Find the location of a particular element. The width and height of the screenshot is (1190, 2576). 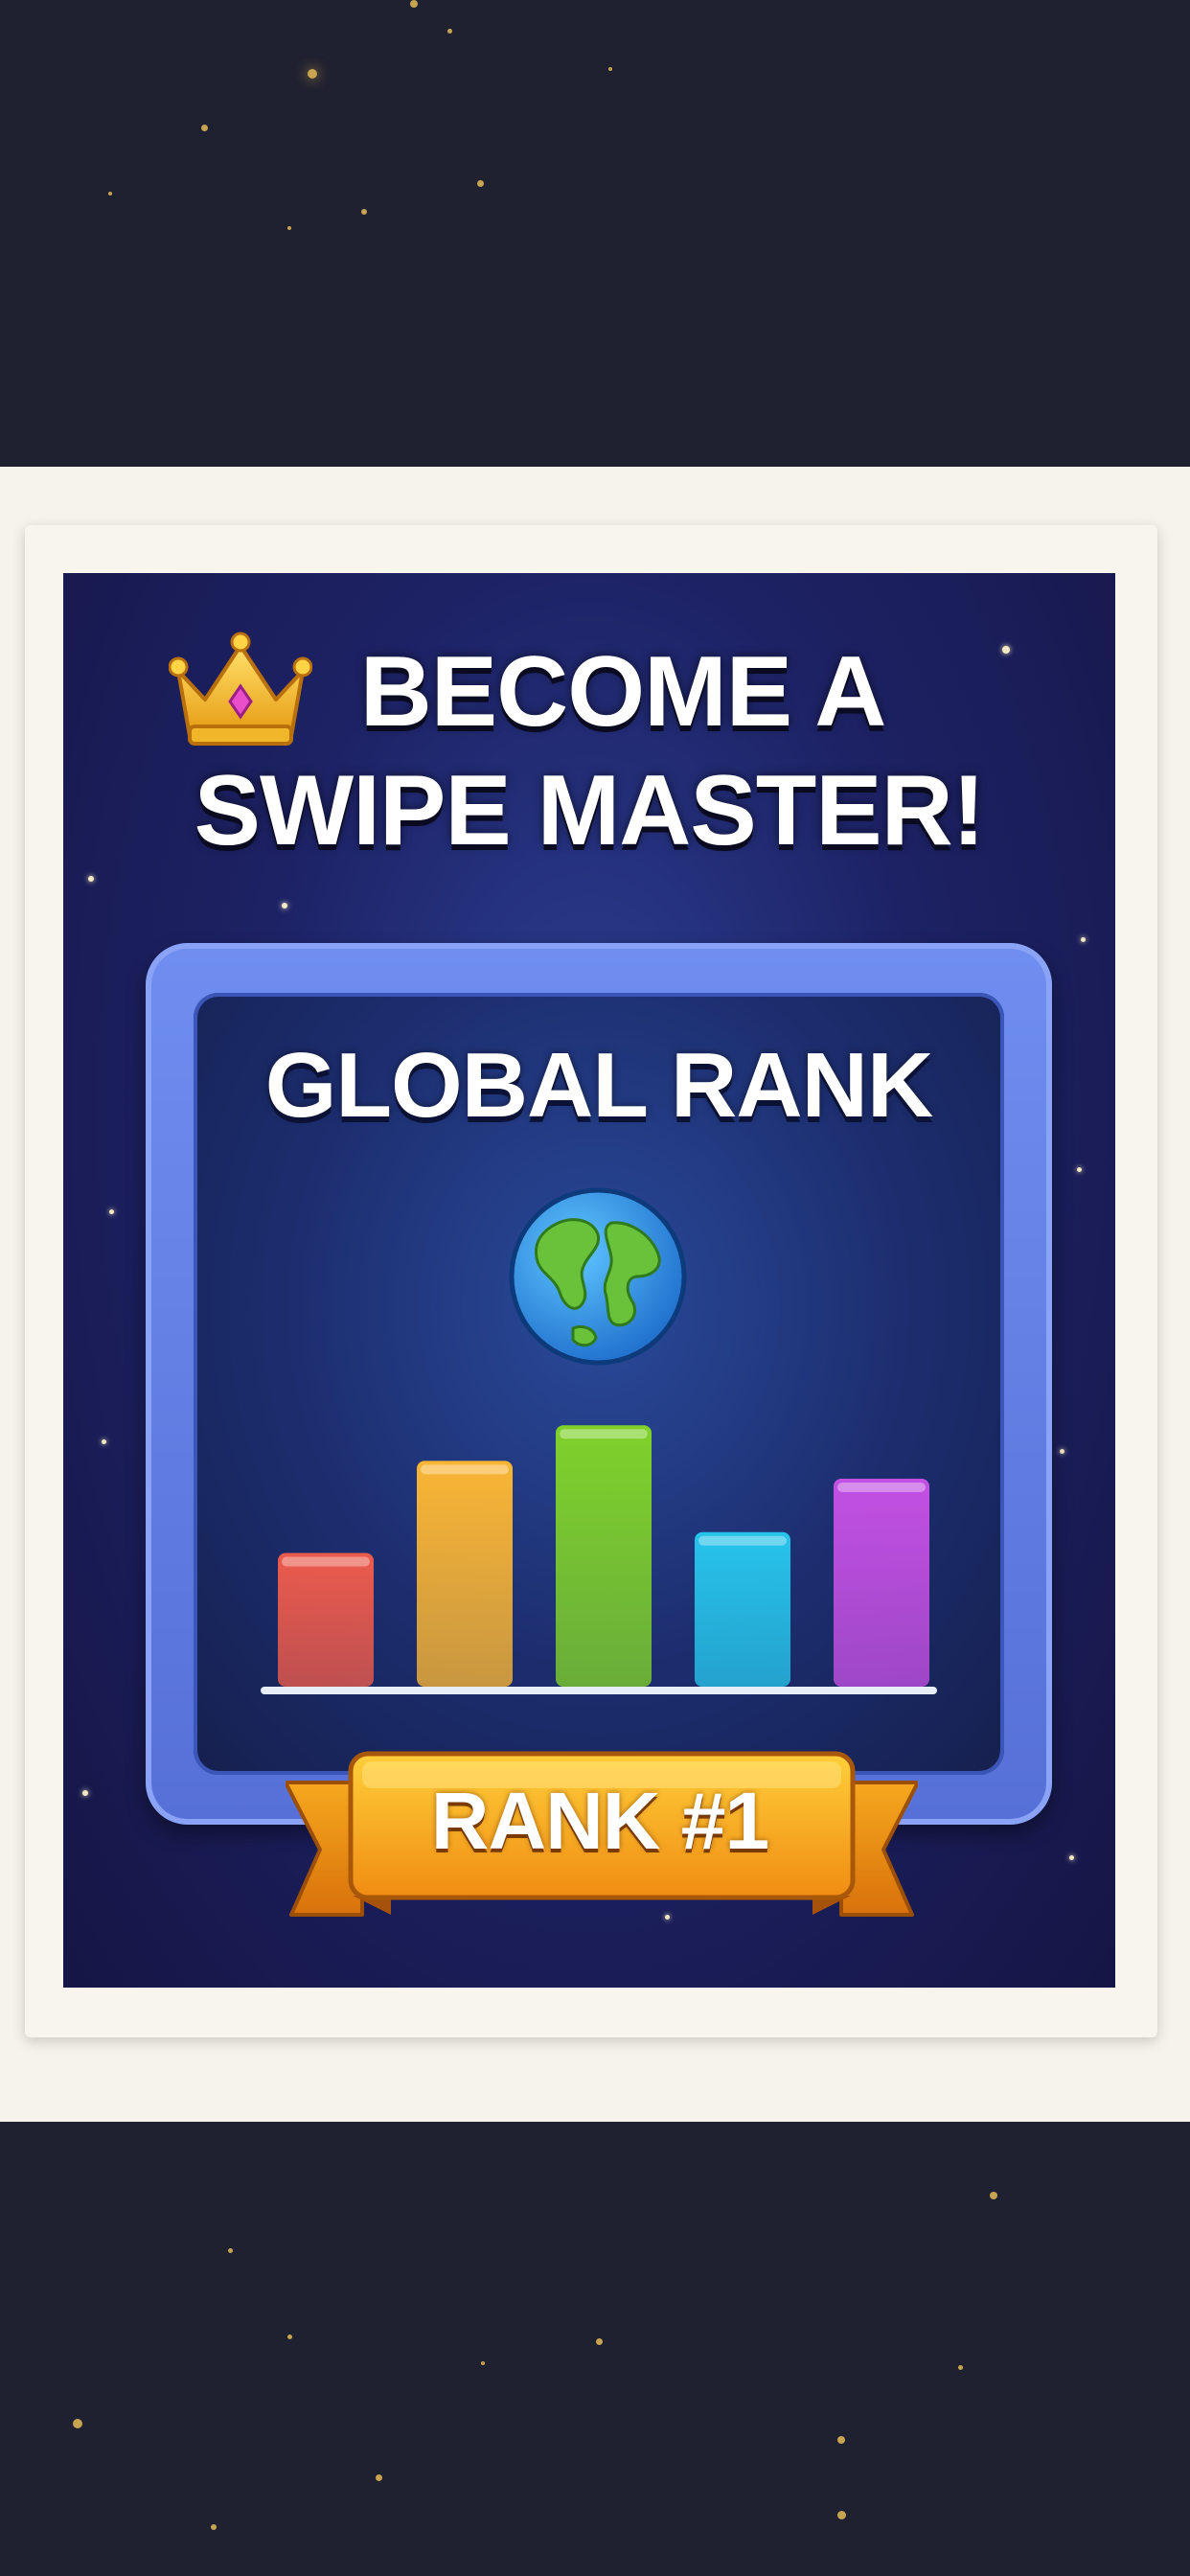

chart-baseline is located at coordinates (599, 1690).